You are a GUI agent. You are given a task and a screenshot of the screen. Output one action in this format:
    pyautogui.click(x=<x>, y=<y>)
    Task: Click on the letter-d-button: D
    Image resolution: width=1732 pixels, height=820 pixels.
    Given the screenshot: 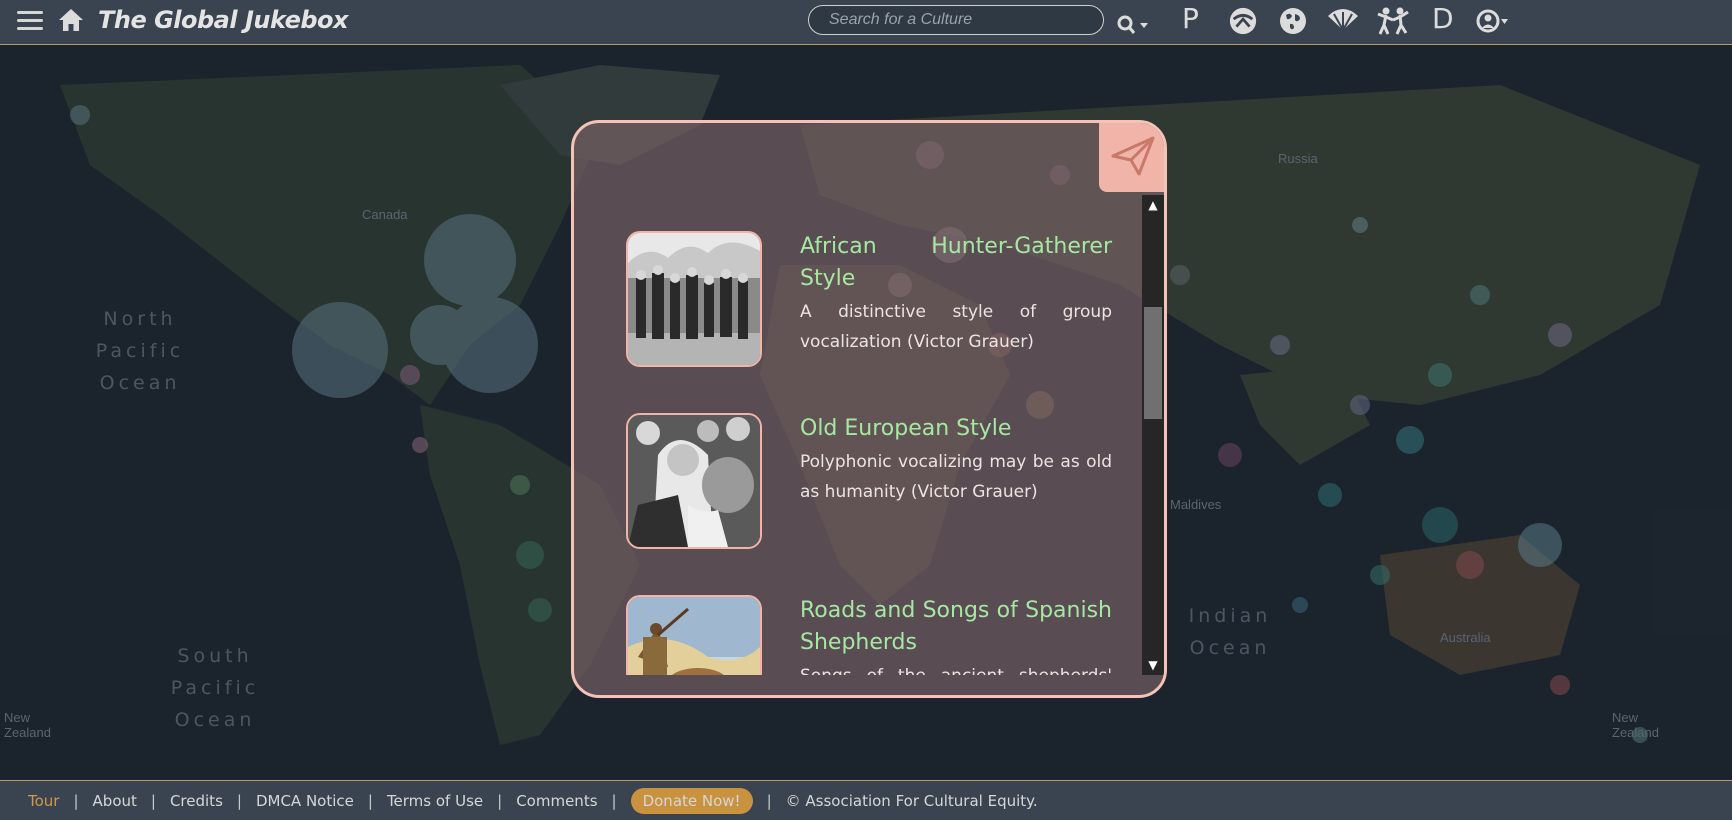 What is the action you would take?
    pyautogui.click(x=1443, y=19)
    